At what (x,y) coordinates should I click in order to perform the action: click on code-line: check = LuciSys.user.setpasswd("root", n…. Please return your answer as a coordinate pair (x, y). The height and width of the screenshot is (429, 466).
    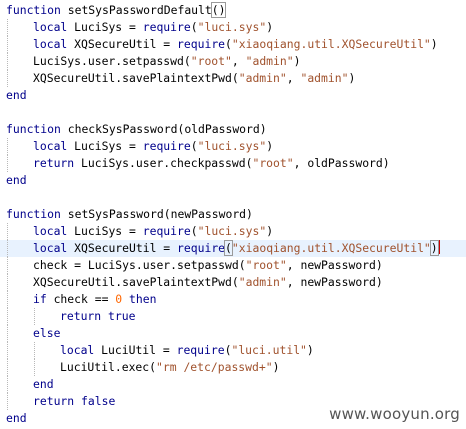
    Looking at the image, I should click on (233, 265).